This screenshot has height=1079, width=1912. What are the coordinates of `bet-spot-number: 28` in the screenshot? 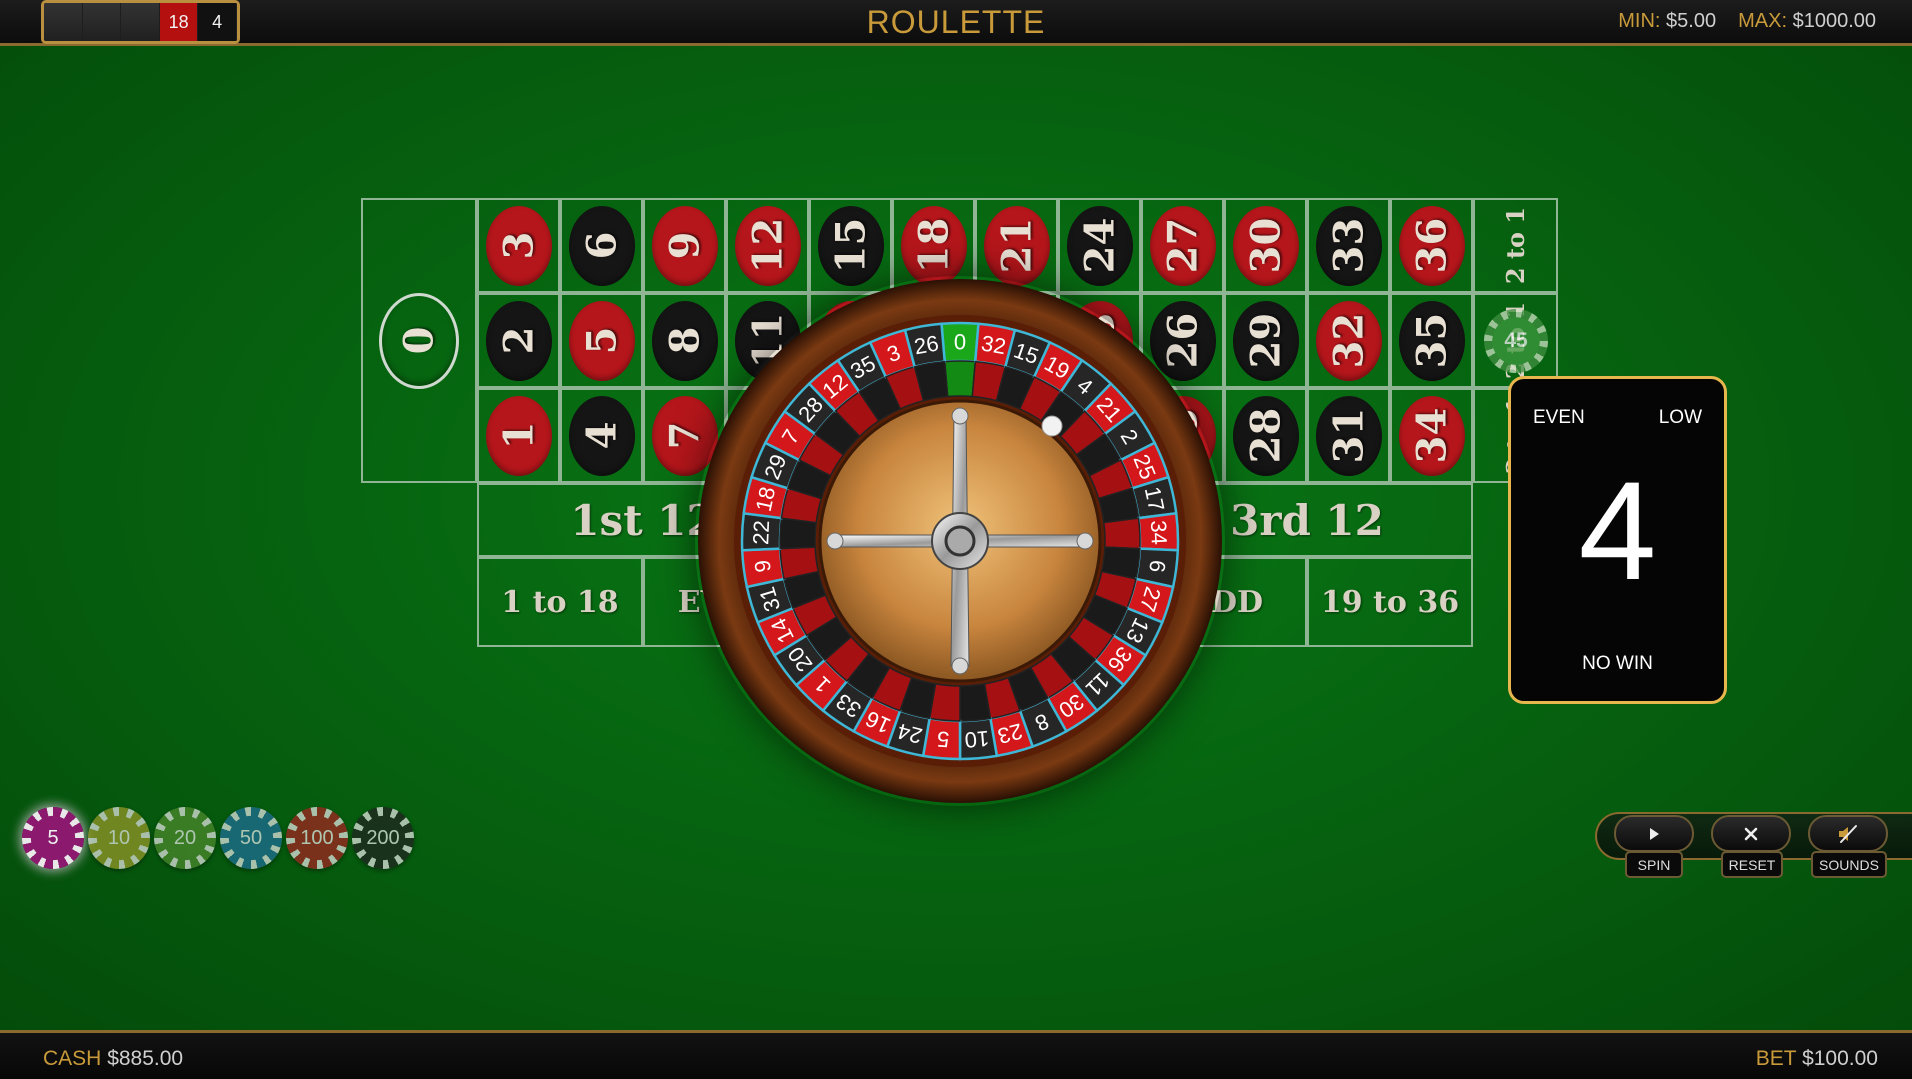 It's located at (1265, 435).